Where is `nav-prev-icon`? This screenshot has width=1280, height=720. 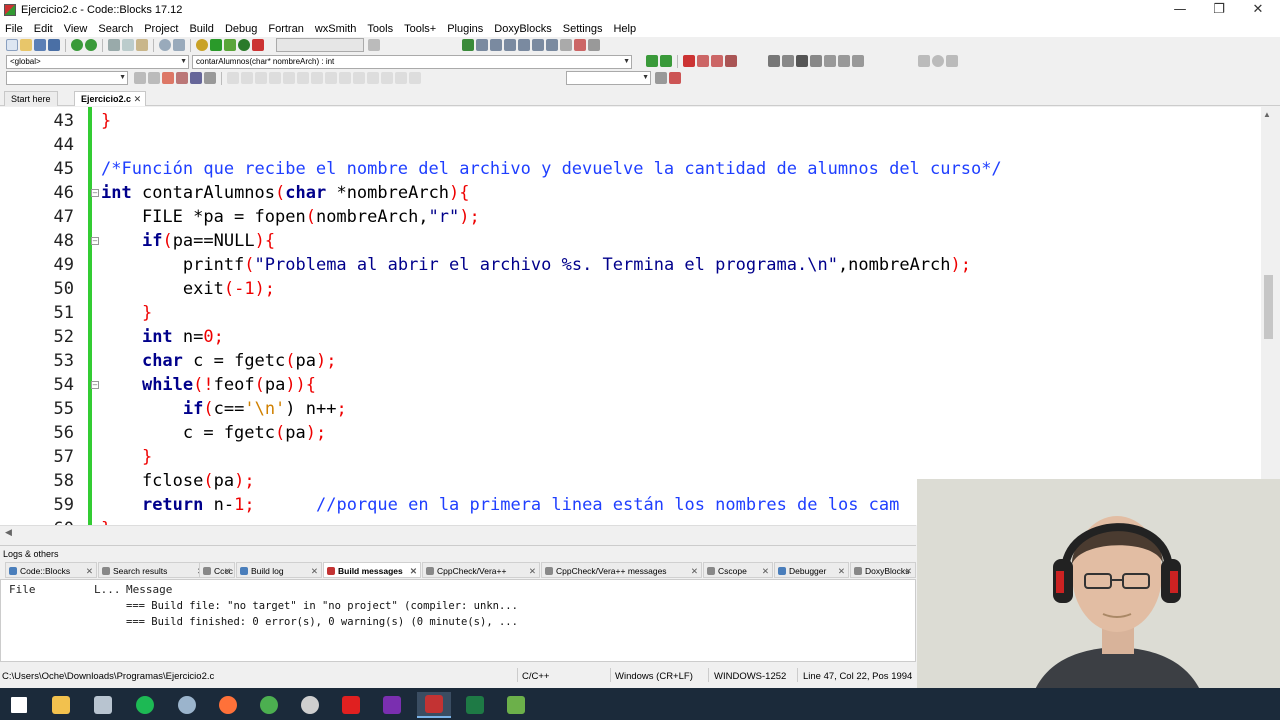 nav-prev-icon is located at coordinates (924, 61).